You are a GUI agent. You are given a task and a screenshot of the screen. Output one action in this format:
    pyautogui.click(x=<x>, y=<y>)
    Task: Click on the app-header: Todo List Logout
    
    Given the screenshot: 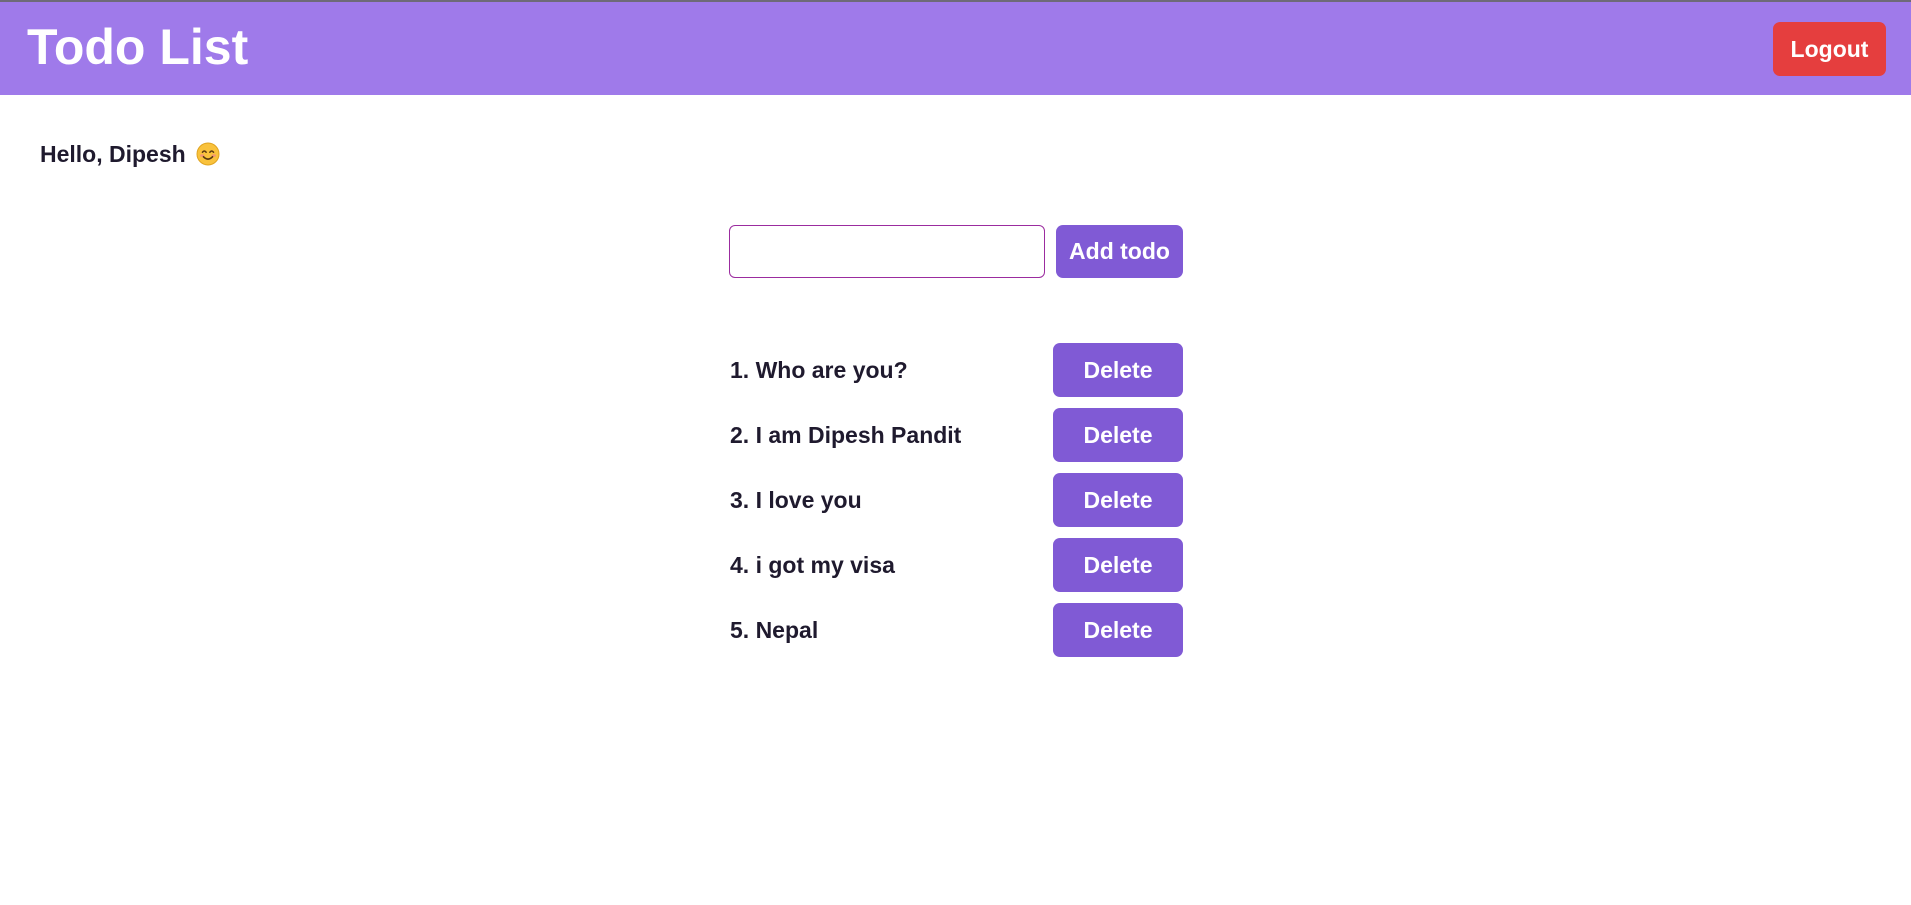 What is the action you would take?
    pyautogui.click(x=955, y=48)
    